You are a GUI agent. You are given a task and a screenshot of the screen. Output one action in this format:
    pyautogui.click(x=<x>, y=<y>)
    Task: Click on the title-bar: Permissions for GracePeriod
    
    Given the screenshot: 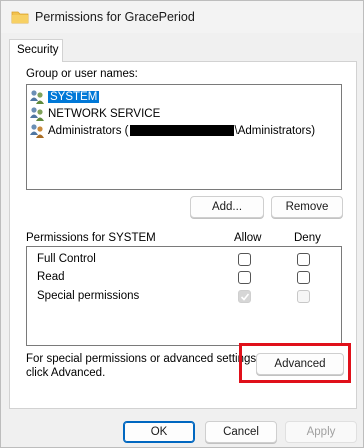 What is the action you would take?
    pyautogui.click(x=182, y=17)
    